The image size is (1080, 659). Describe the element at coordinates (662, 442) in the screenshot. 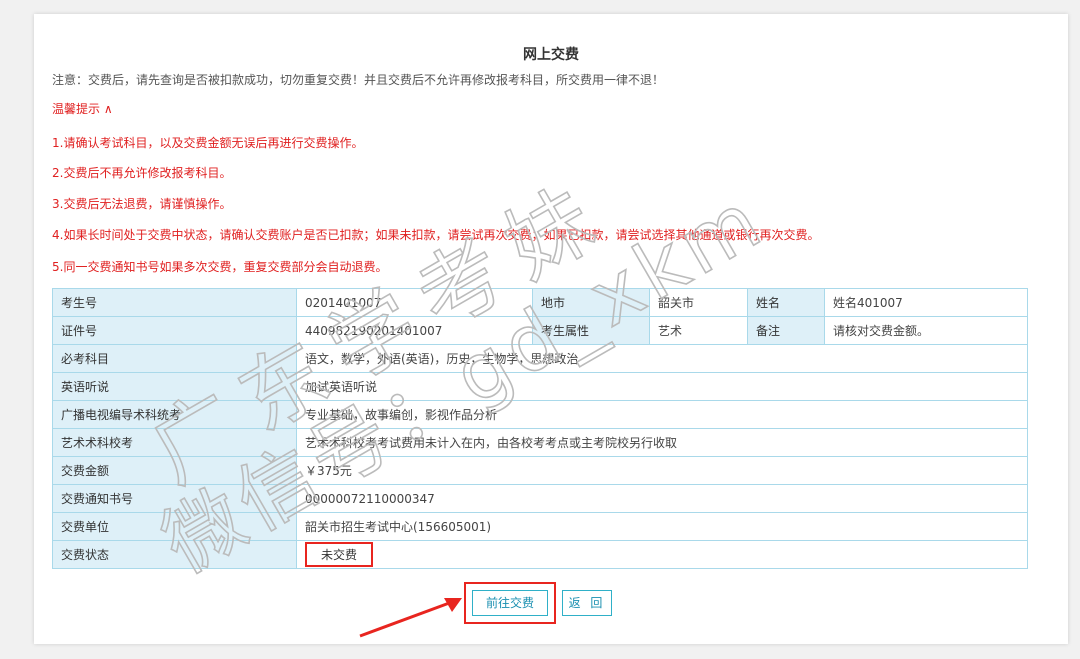

I see `art-school-exam-value: 艺术术科校考考试费用未计入在内，由各校考考点或主考院校另行收取` at that location.